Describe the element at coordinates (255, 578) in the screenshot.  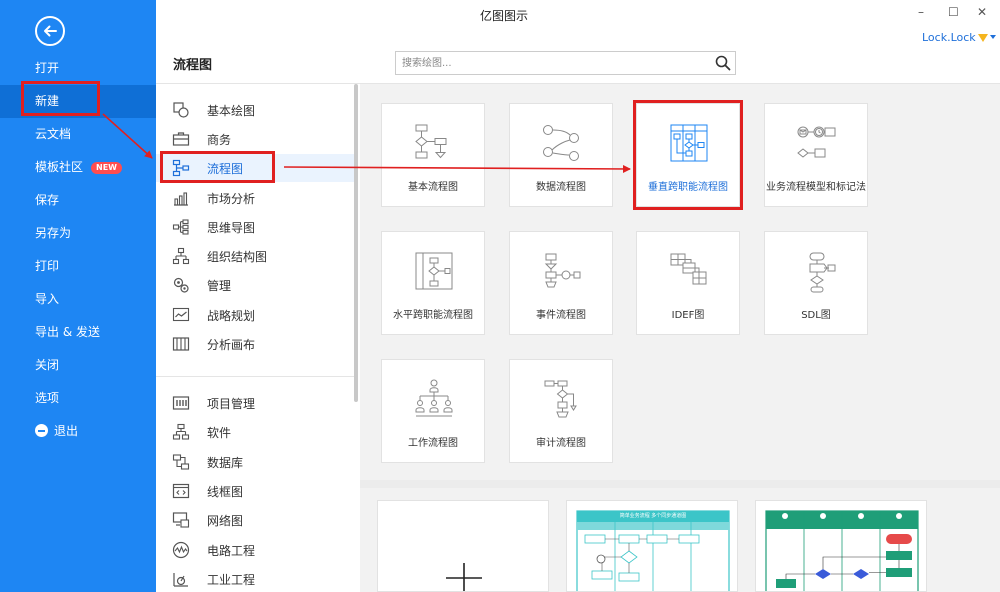
I see `category-industrial-engineering: 工业工程` at that location.